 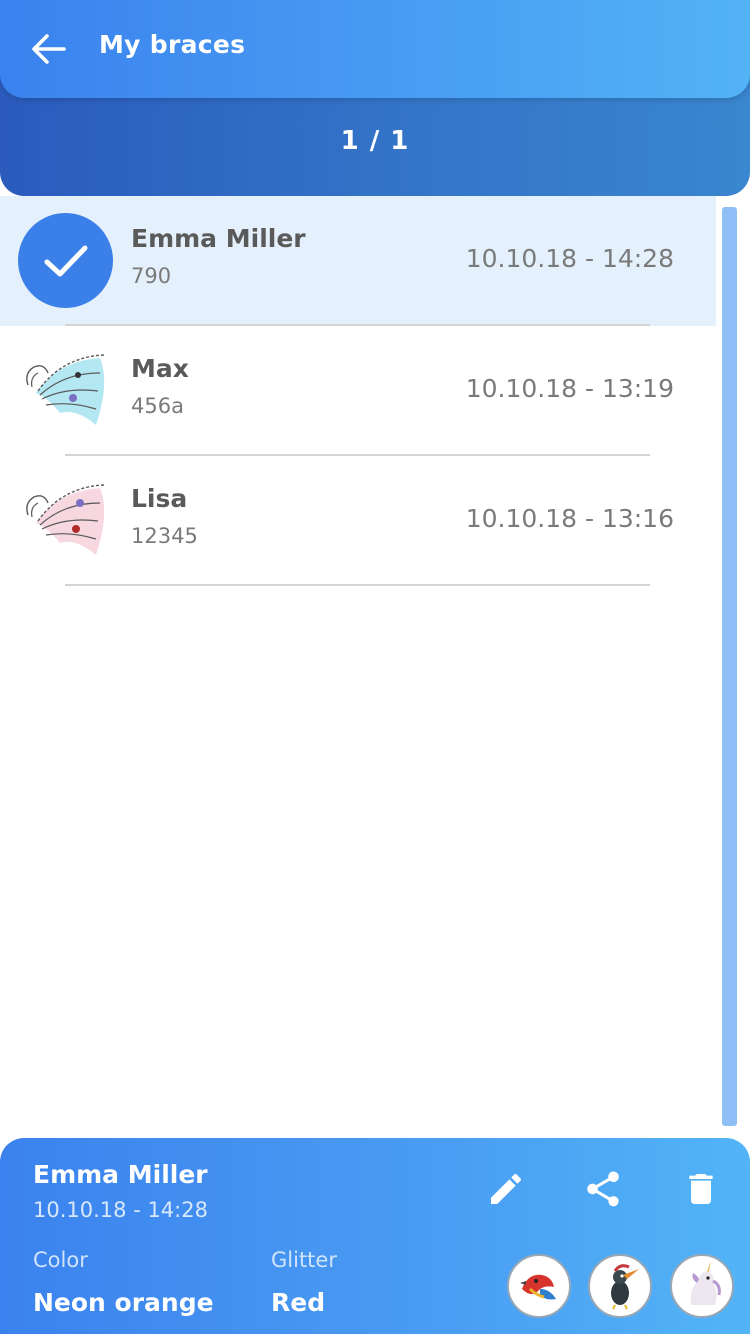 What do you see at coordinates (569, 518) in the screenshot?
I see `item-datetime: 10.10.18 - 13:16` at bounding box center [569, 518].